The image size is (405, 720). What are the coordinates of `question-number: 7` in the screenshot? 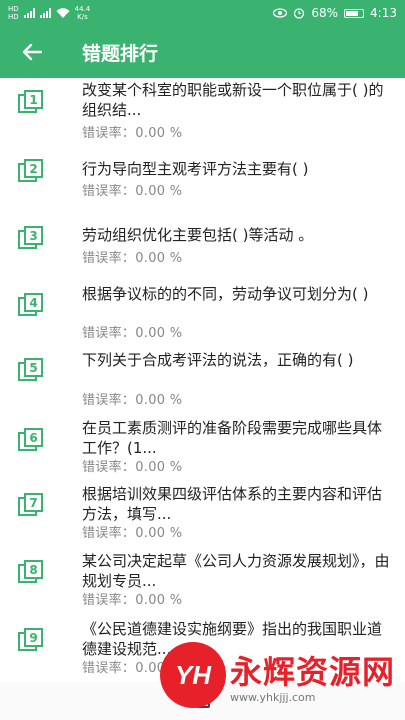 It's located at (33, 503).